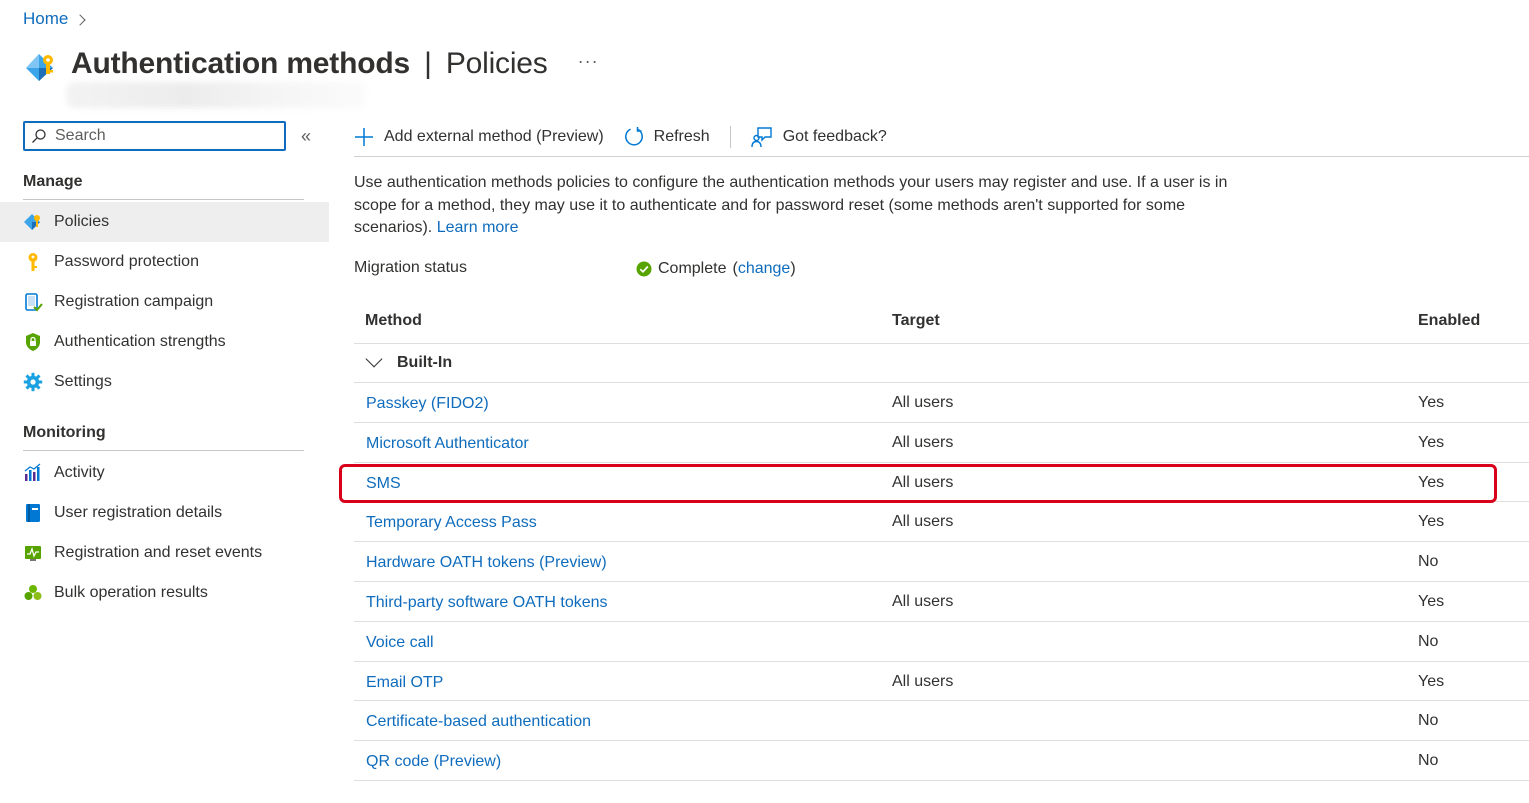 This screenshot has height=803, width=1529. What do you see at coordinates (425, 362) in the screenshot?
I see `group-label: Built-In` at bounding box center [425, 362].